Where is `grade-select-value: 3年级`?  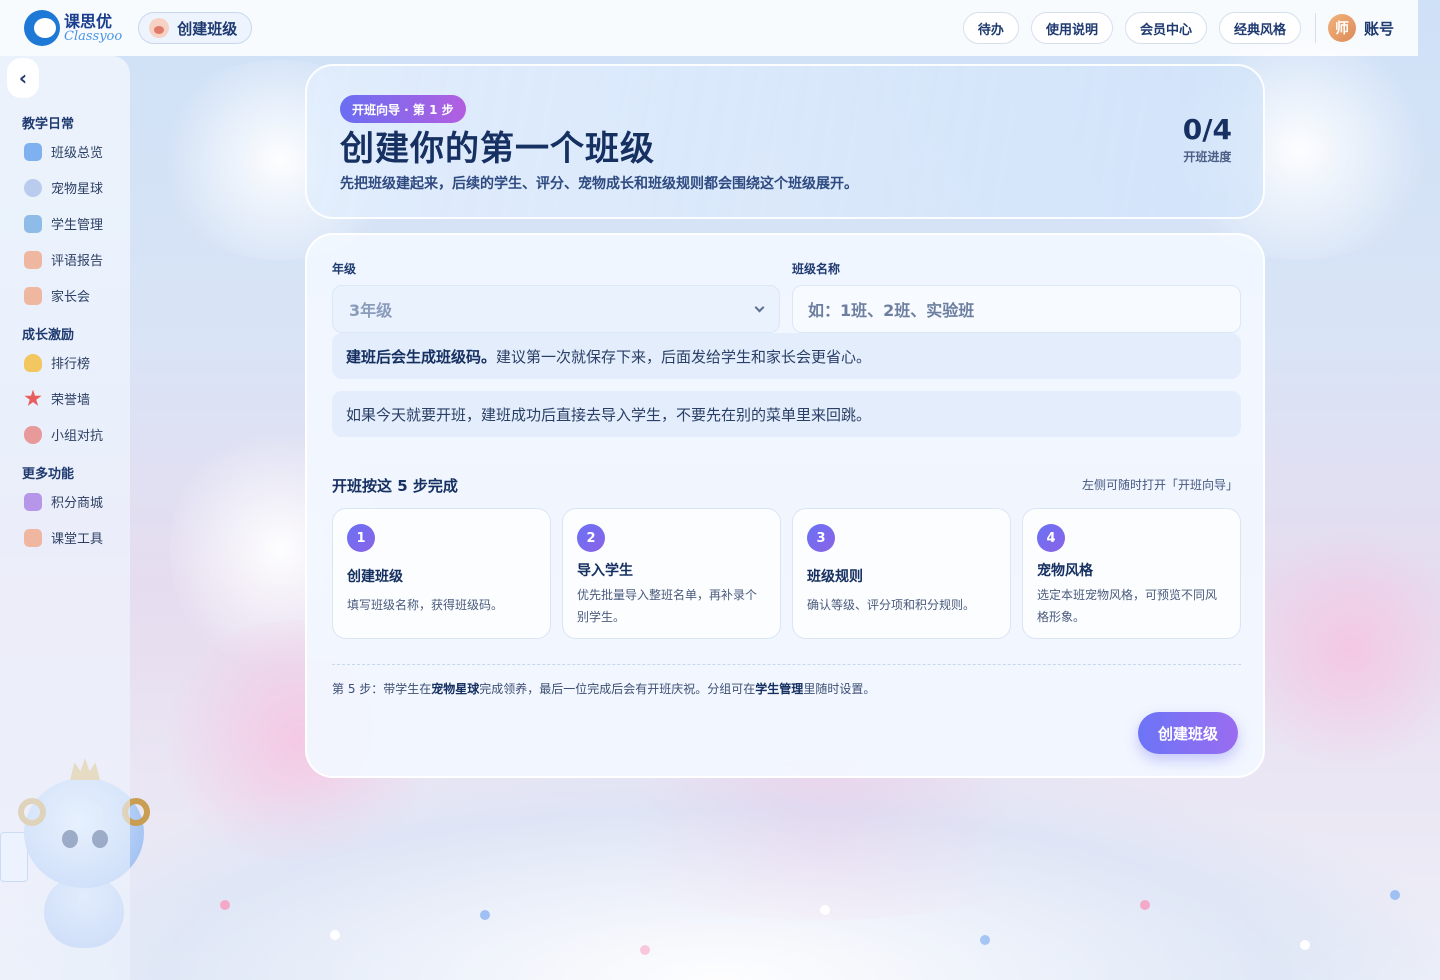 grade-select-value: 3年级 is located at coordinates (371, 310).